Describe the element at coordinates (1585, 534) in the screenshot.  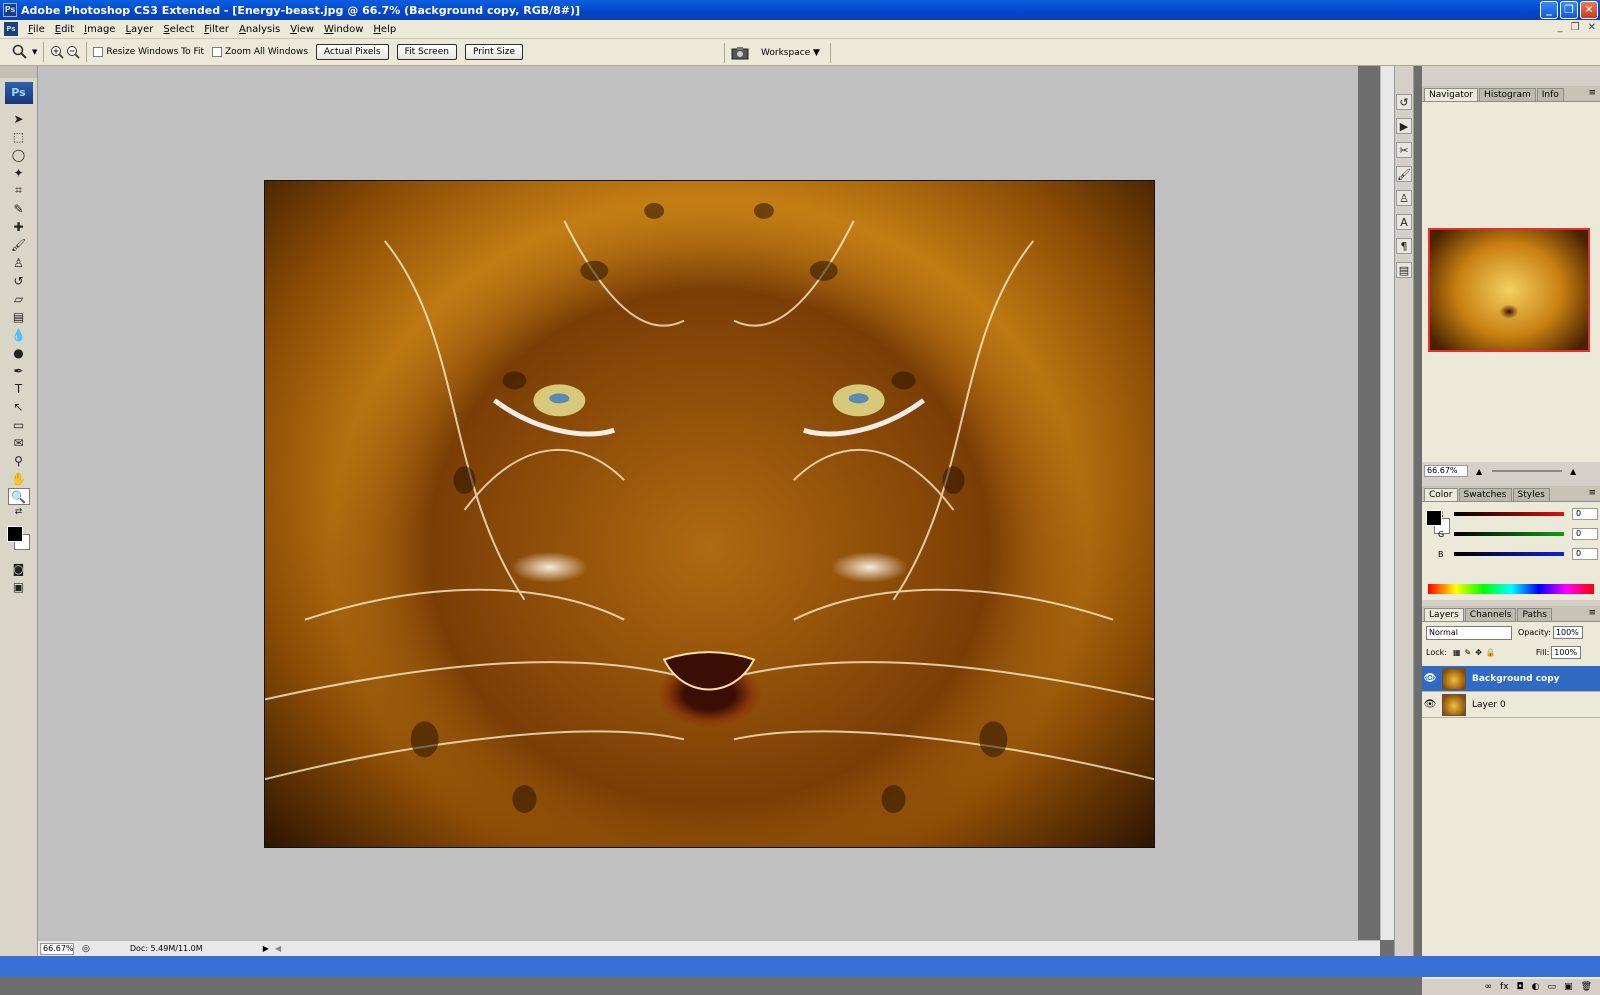
I see `green-channel-value: 0` at that location.